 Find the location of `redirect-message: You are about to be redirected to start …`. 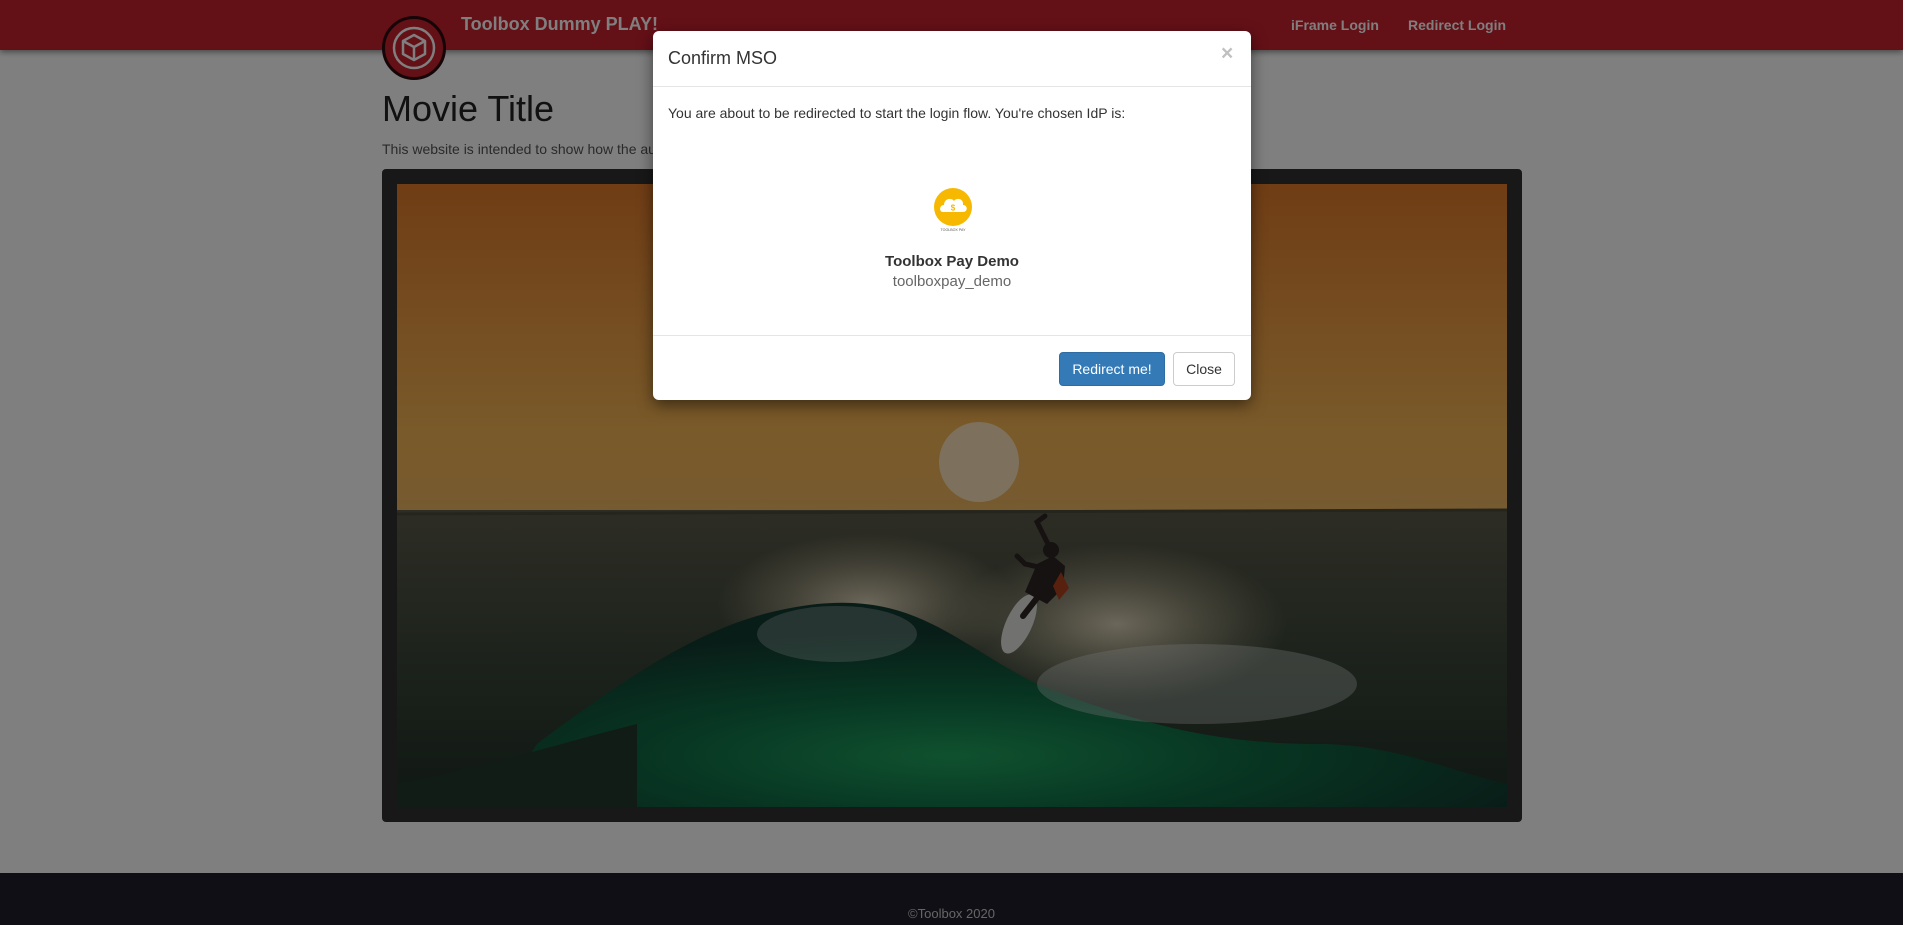

redirect-message: You are about to be redirected to start … is located at coordinates (897, 113).